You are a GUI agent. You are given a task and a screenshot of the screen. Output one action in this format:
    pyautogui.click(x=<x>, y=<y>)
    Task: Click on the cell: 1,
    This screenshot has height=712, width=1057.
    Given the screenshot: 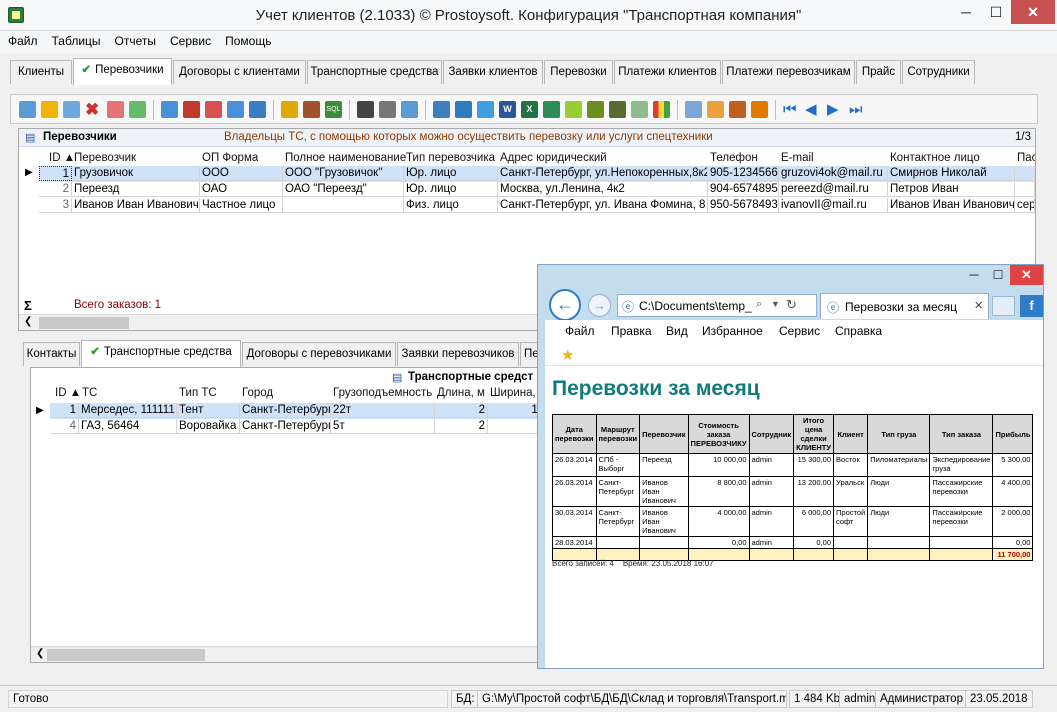 What is the action you would take?
    pyautogui.click(x=516, y=410)
    